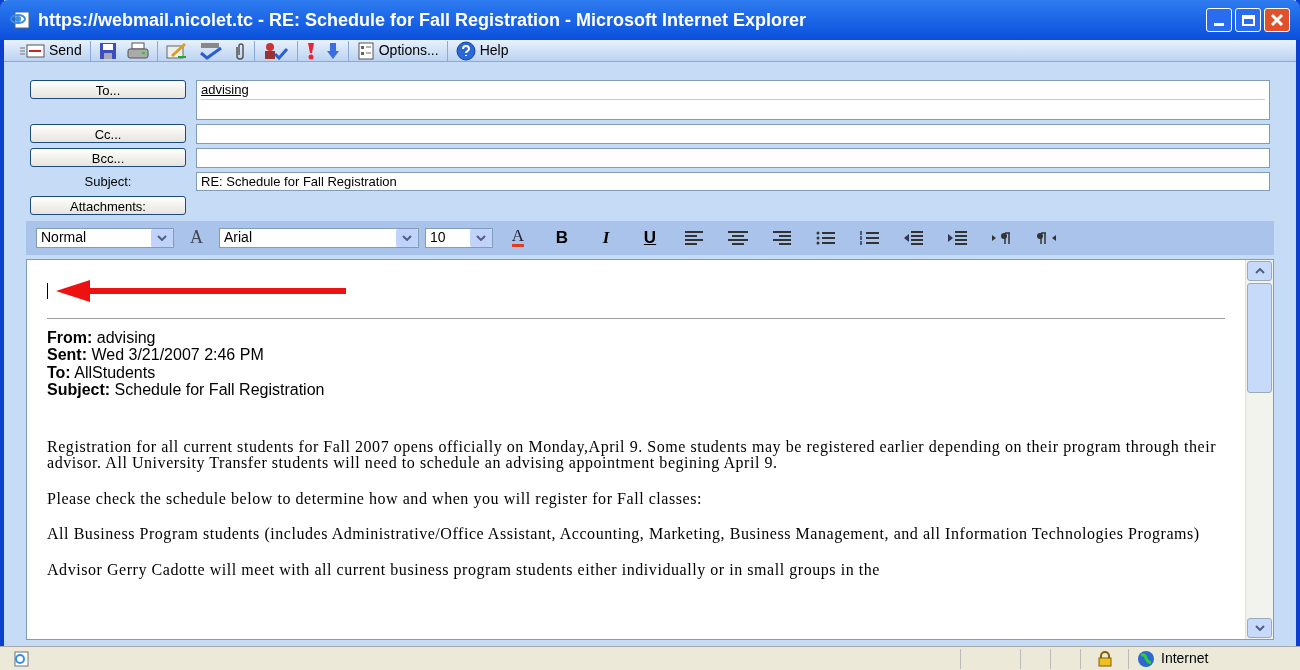 The image size is (1300, 670). What do you see at coordinates (1046, 237) in the screenshot?
I see `right-to-left-icon` at bounding box center [1046, 237].